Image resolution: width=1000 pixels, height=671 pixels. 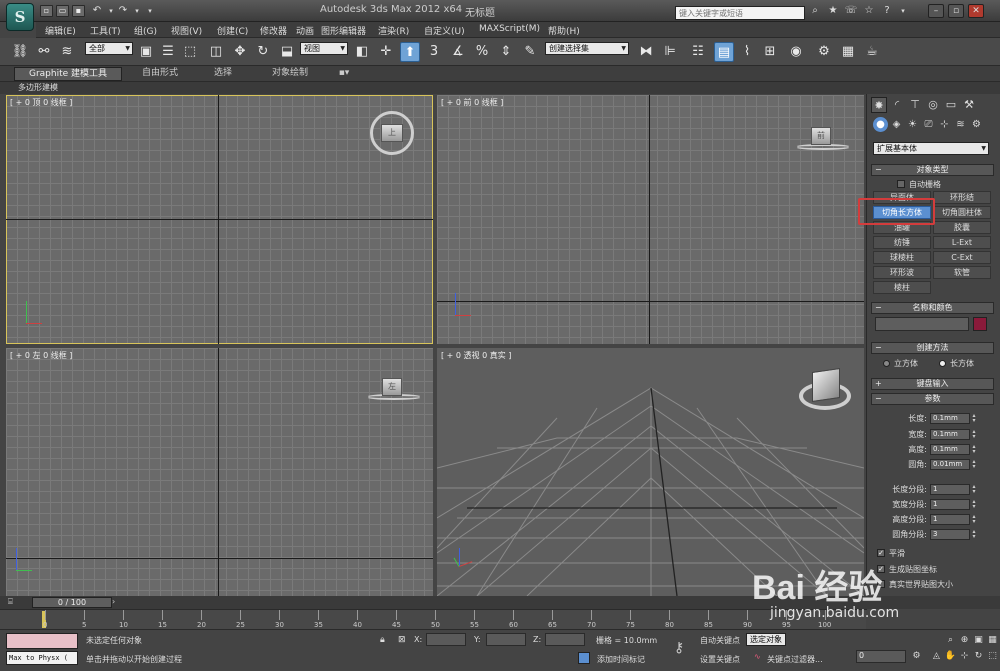 What do you see at coordinates (344, 74) in the screenshot?
I see `ribbon-options-icon: ▪▾` at bounding box center [344, 74].